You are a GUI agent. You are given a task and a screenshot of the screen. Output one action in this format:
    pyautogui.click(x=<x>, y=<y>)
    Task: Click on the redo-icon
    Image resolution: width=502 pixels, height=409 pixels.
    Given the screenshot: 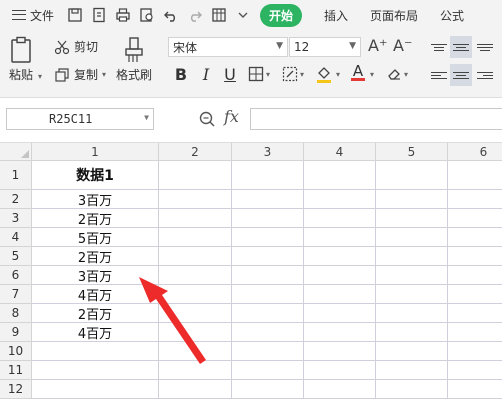 What is the action you would take?
    pyautogui.click(x=195, y=15)
    